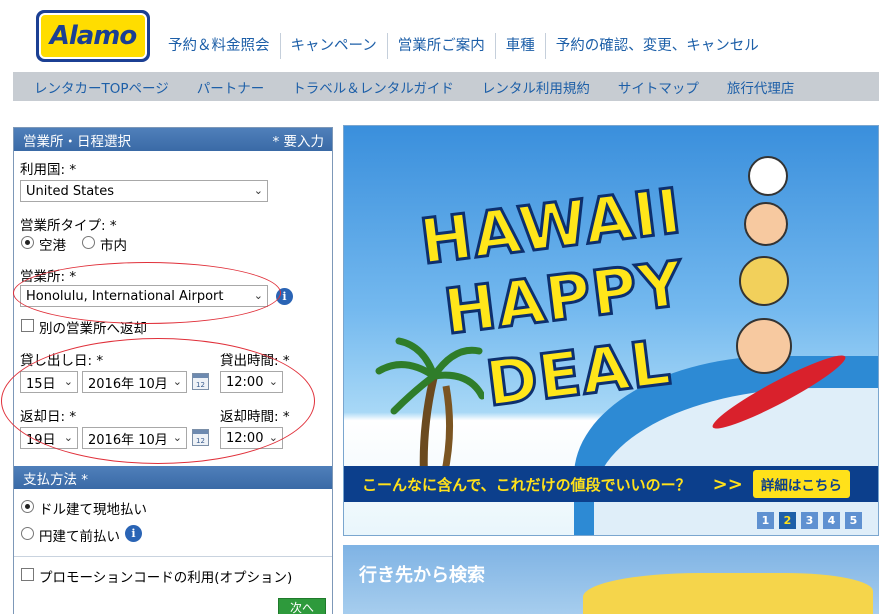 The image size is (881, 614). Describe the element at coordinates (768, 176) in the screenshot. I see `snoopy-illustration` at that location.